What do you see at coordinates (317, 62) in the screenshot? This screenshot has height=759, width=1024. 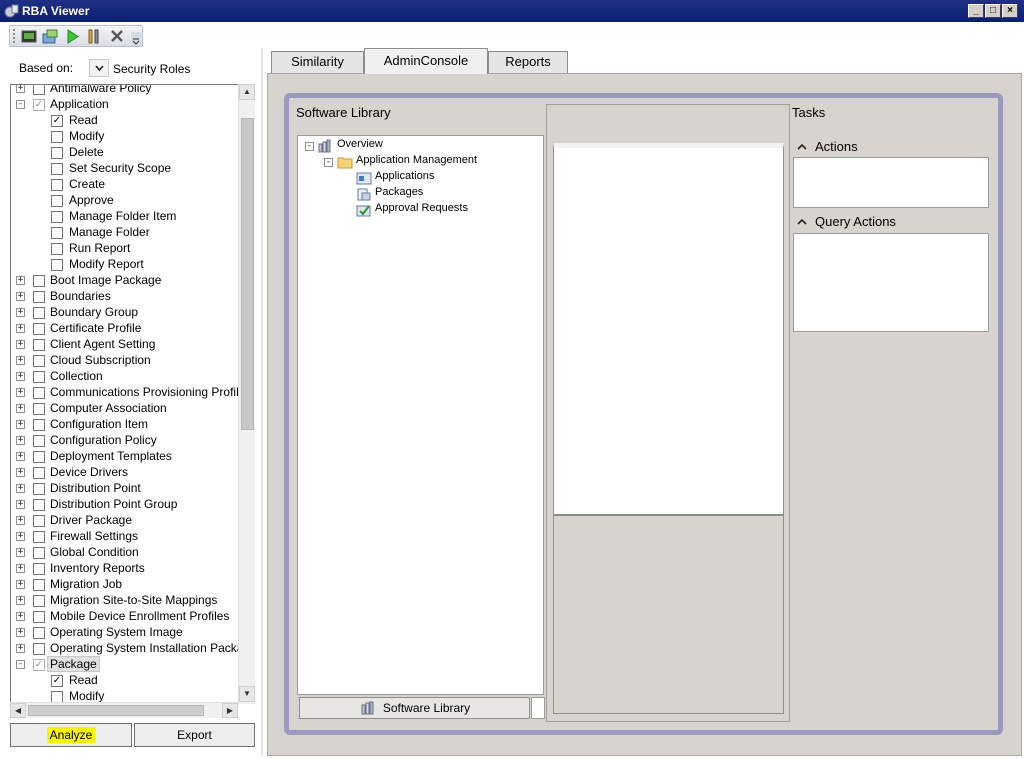 I see `tab-similarity: Similarity` at bounding box center [317, 62].